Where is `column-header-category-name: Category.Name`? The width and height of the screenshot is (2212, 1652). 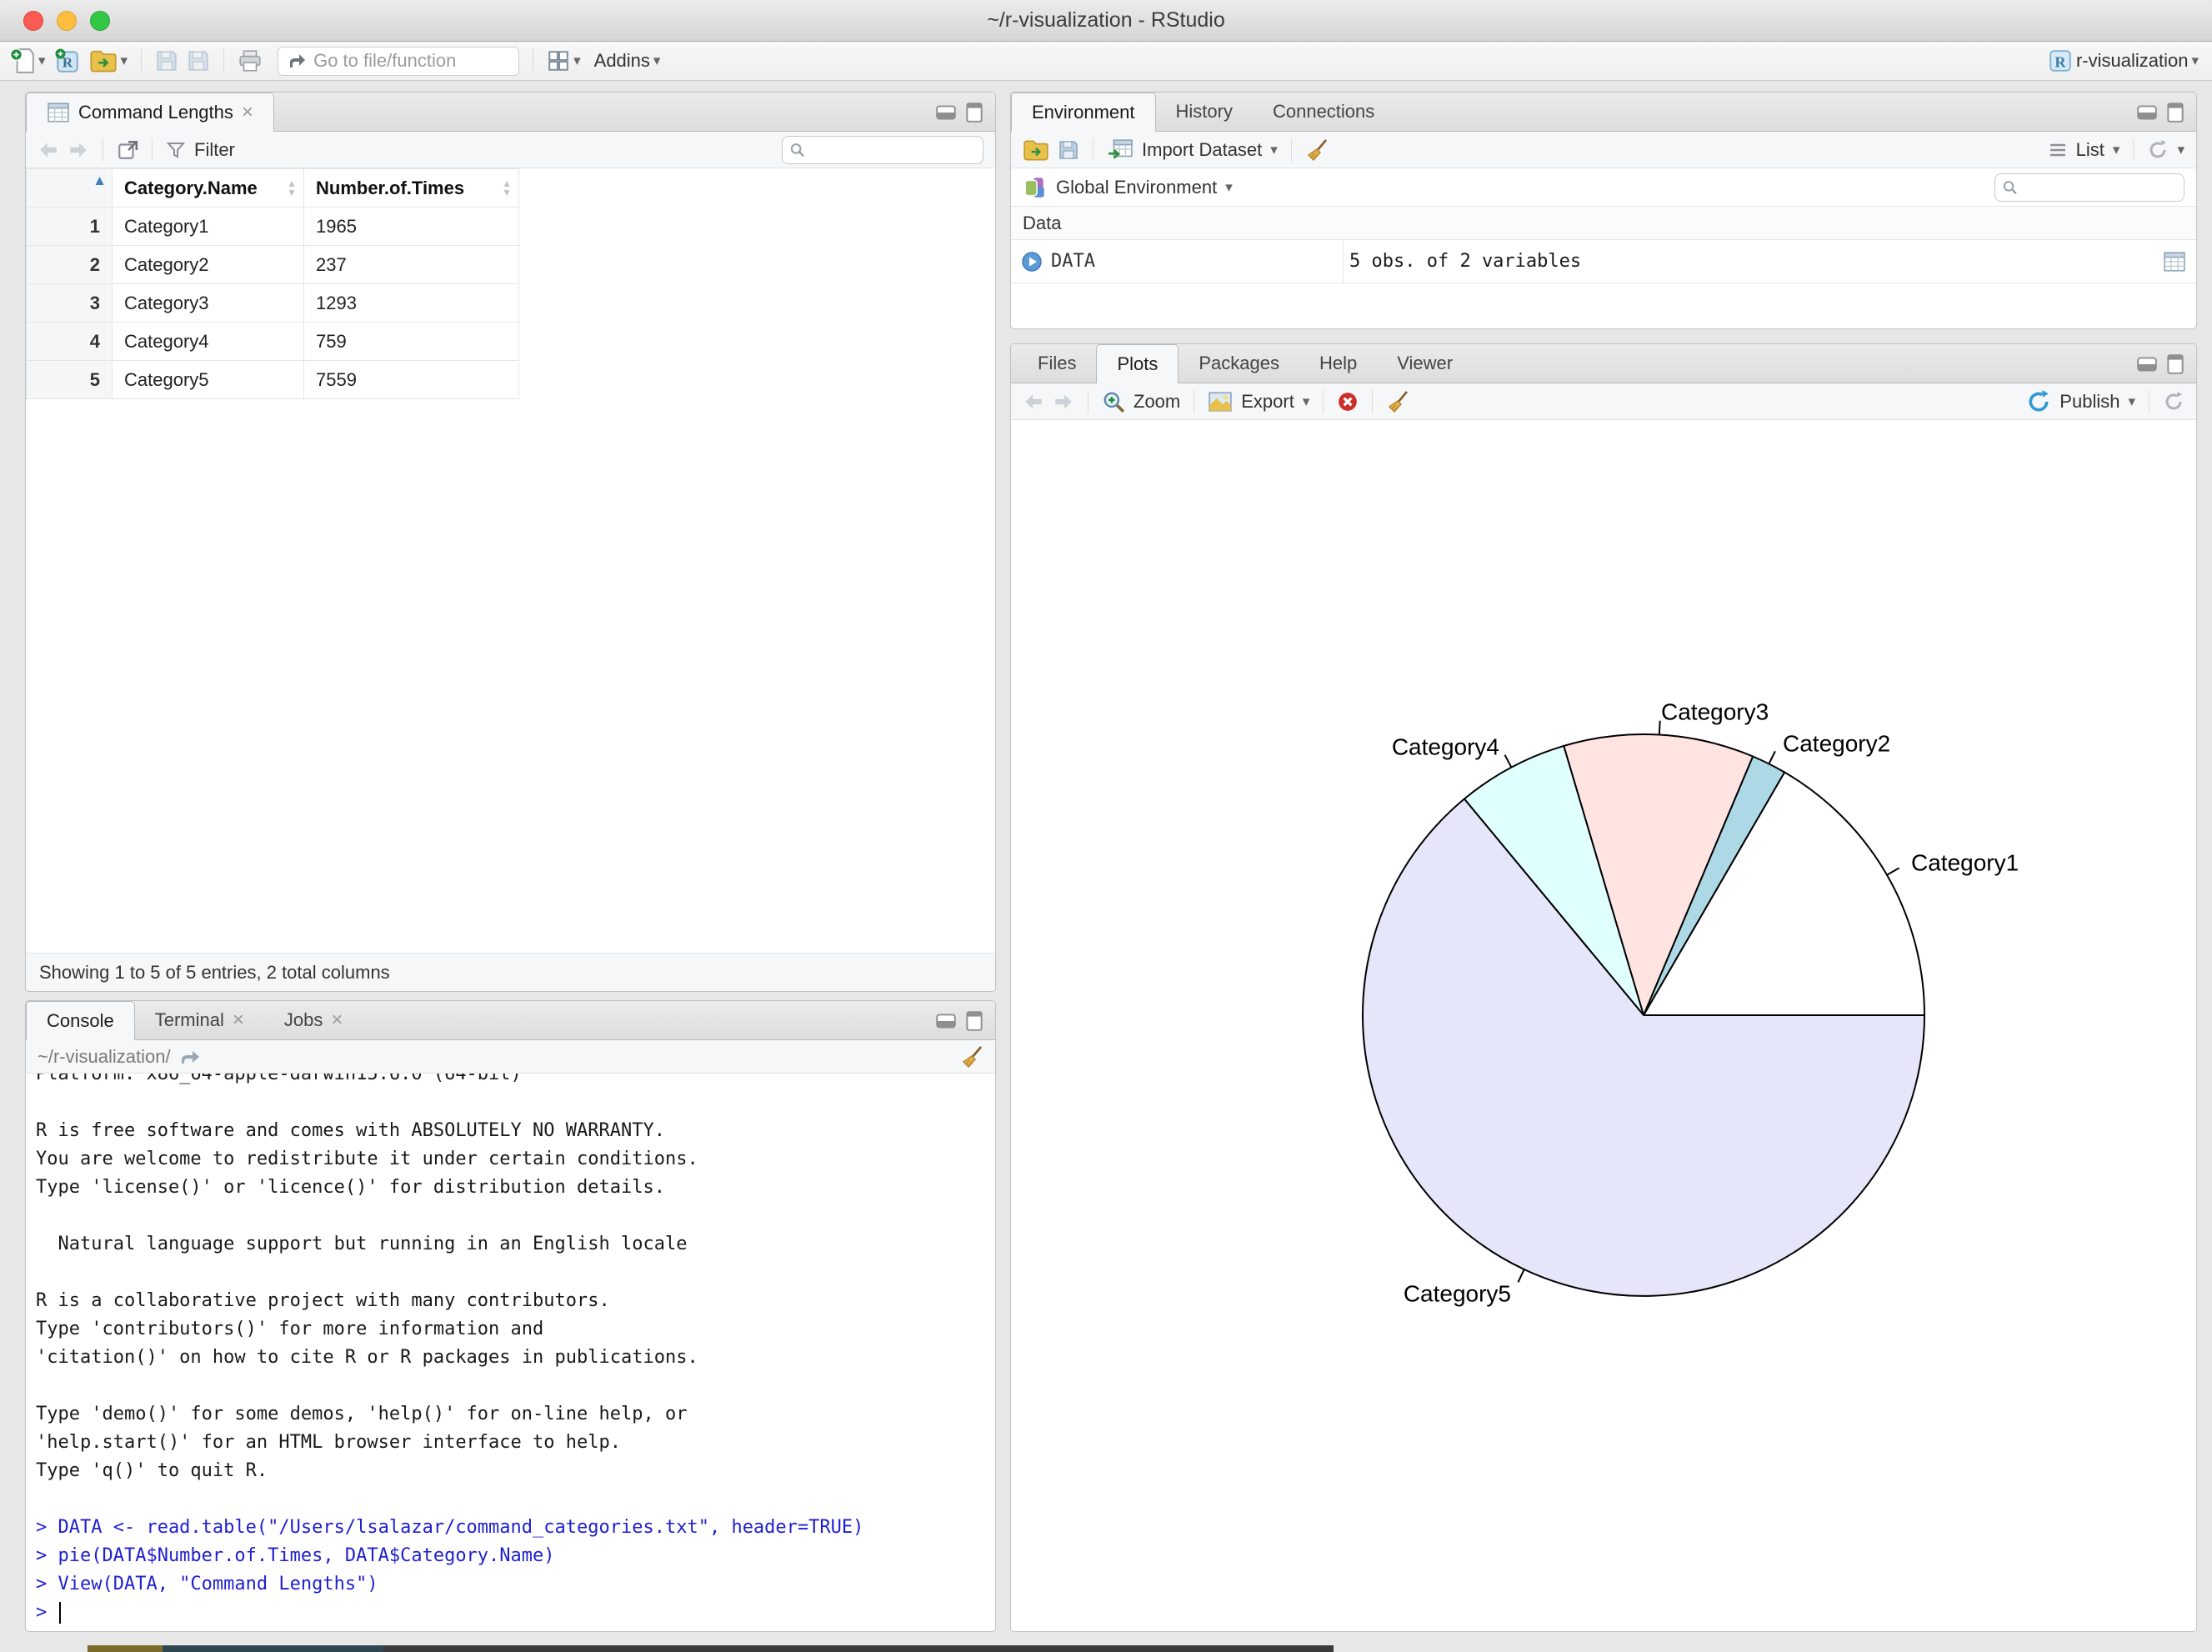 column-header-category-name: Category.Name is located at coordinates (208, 188).